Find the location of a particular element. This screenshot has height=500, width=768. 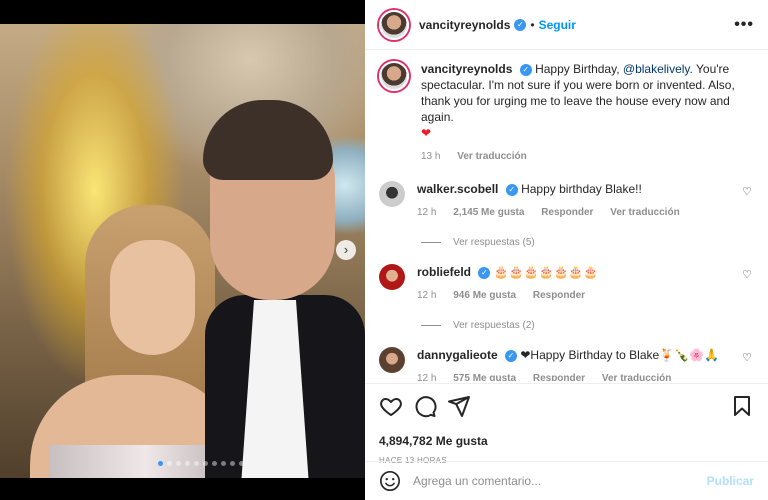

carousel-next-button: › is located at coordinates (346, 250).